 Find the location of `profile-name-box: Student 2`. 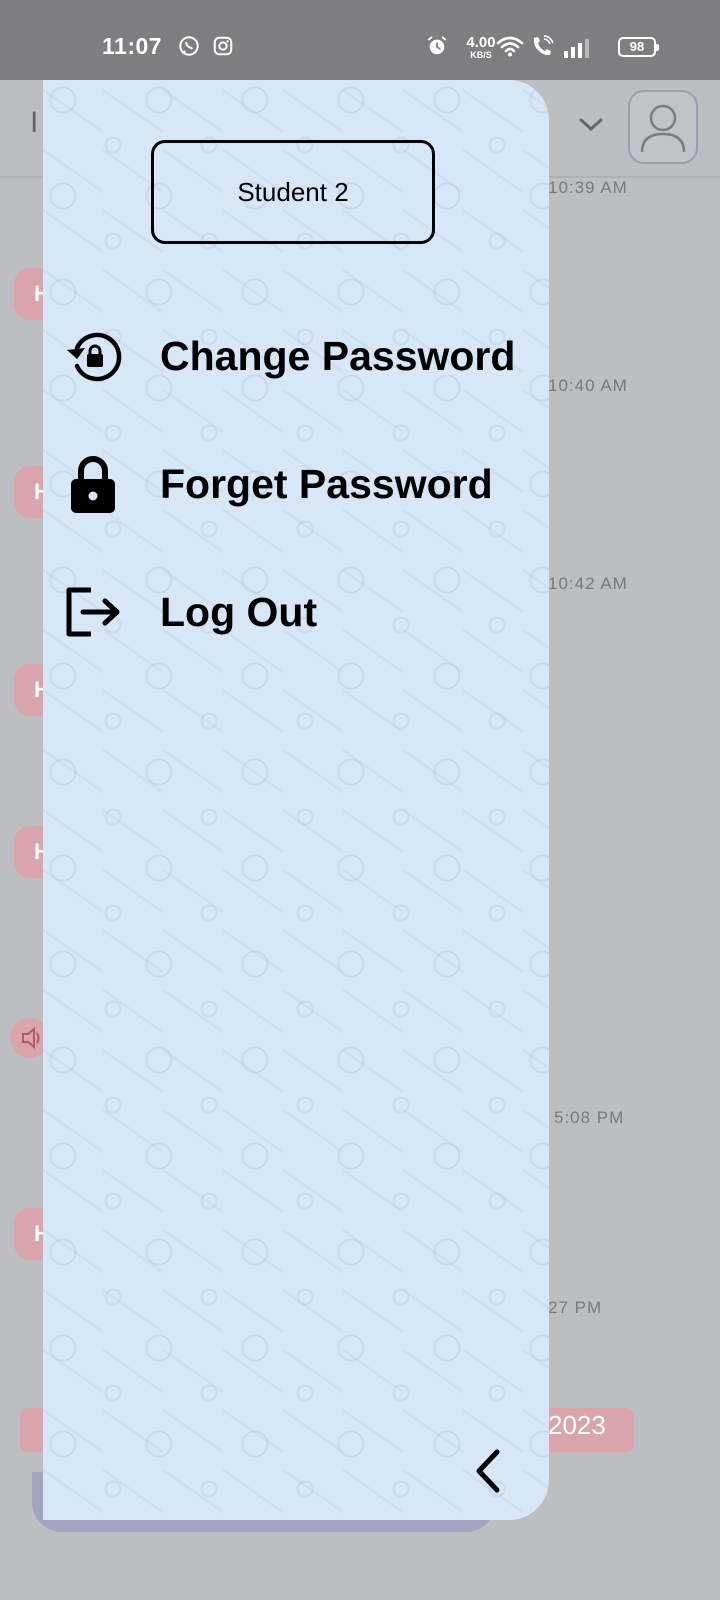

profile-name-box: Student 2 is located at coordinates (293, 192).